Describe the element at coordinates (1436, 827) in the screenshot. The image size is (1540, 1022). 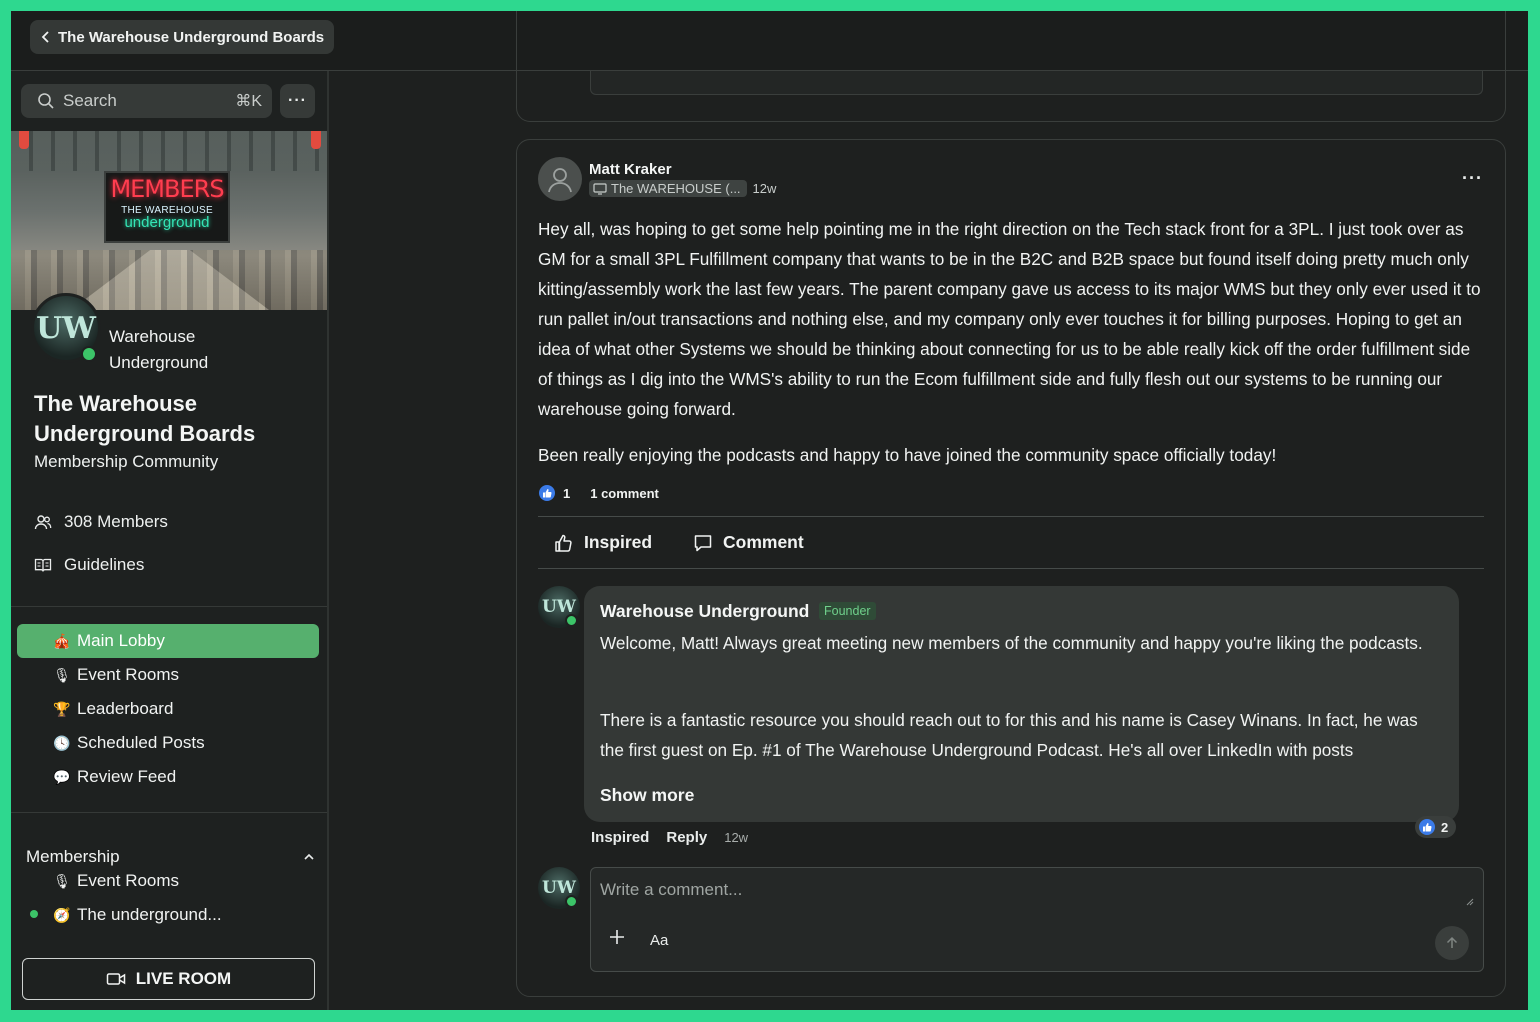
I see `comment-reactions: 2` at that location.